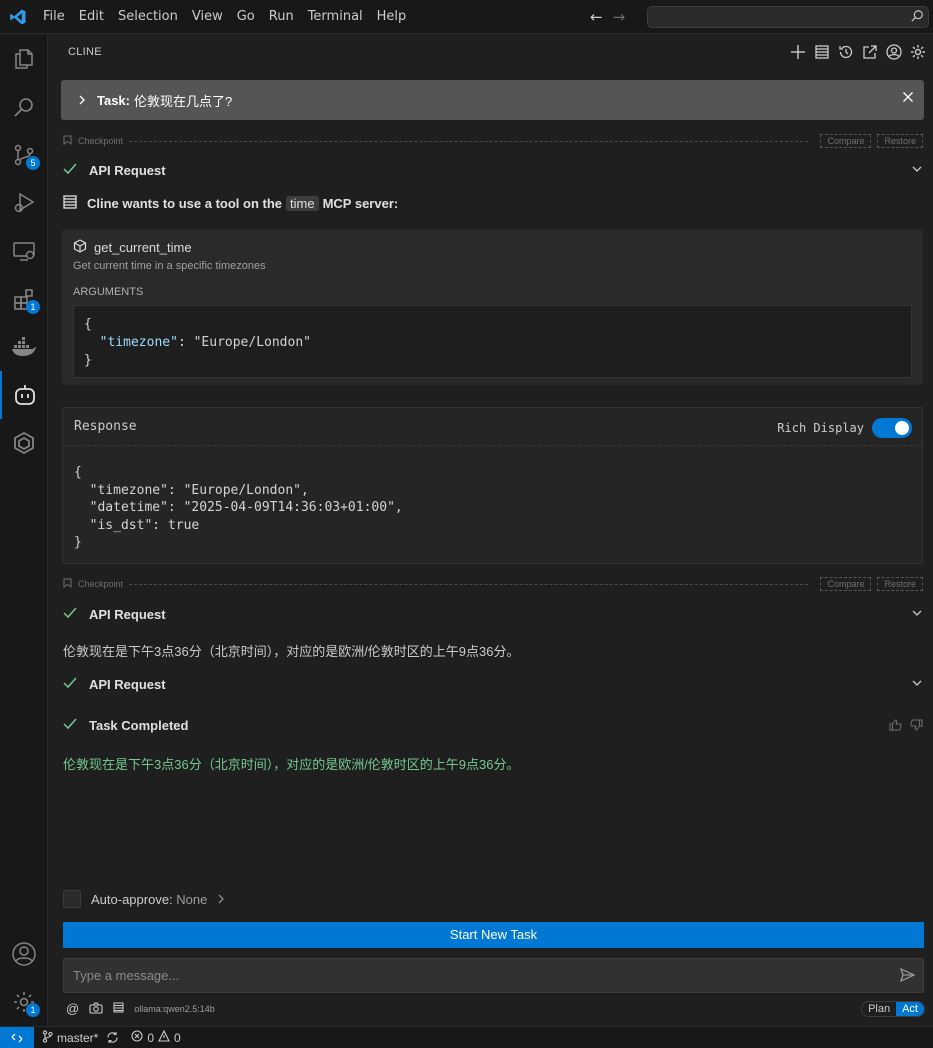 The image size is (933, 1048). I want to click on menu-selection: Selection, so click(148, 17).